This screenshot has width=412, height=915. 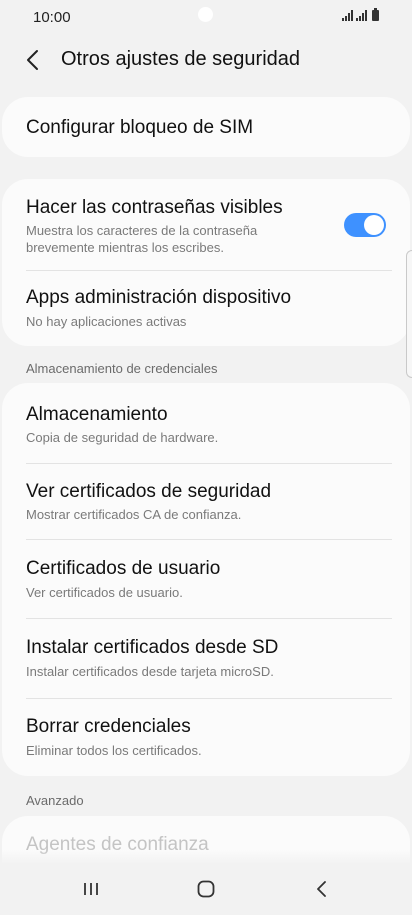 What do you see at coordinates (106, 321) in the screenshot?
I see `device-admin-subtitle: No hay aplicaciones activas` at bounding box center [106, 321].